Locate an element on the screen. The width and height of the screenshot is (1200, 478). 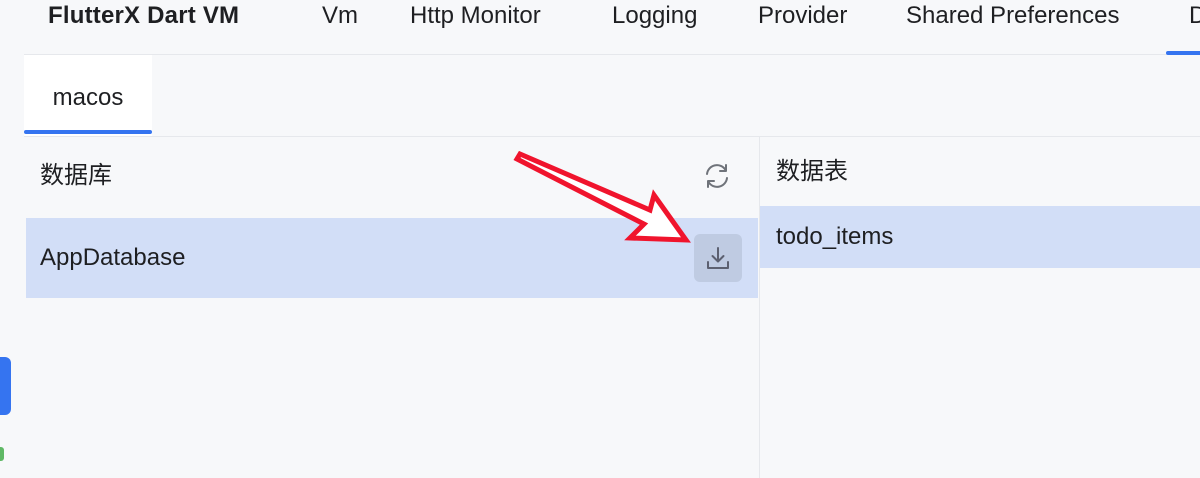
tab-http-monitor: Http Monitor is located at coordinates (475, 16).